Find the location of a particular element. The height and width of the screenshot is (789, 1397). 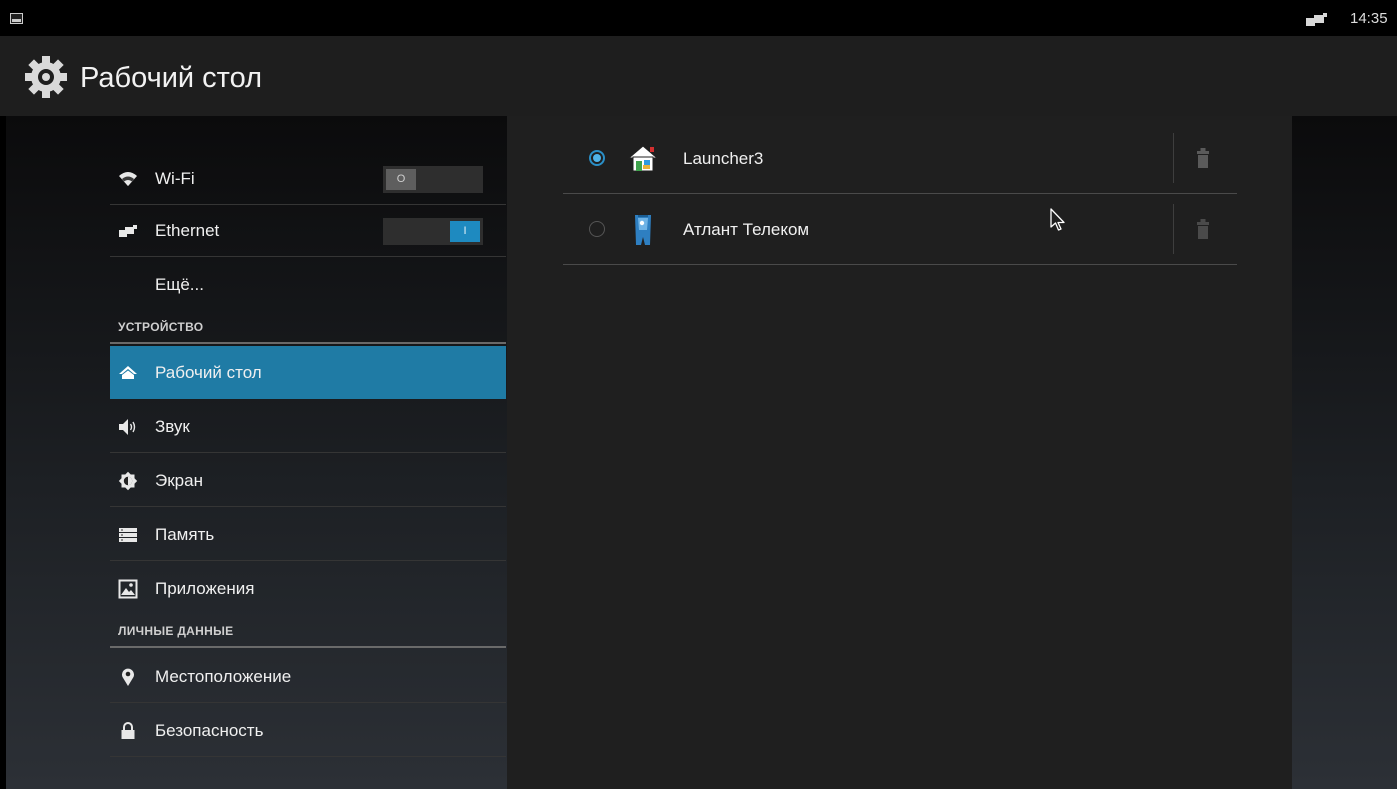

lock-icon is located at coordinates (128, 730).